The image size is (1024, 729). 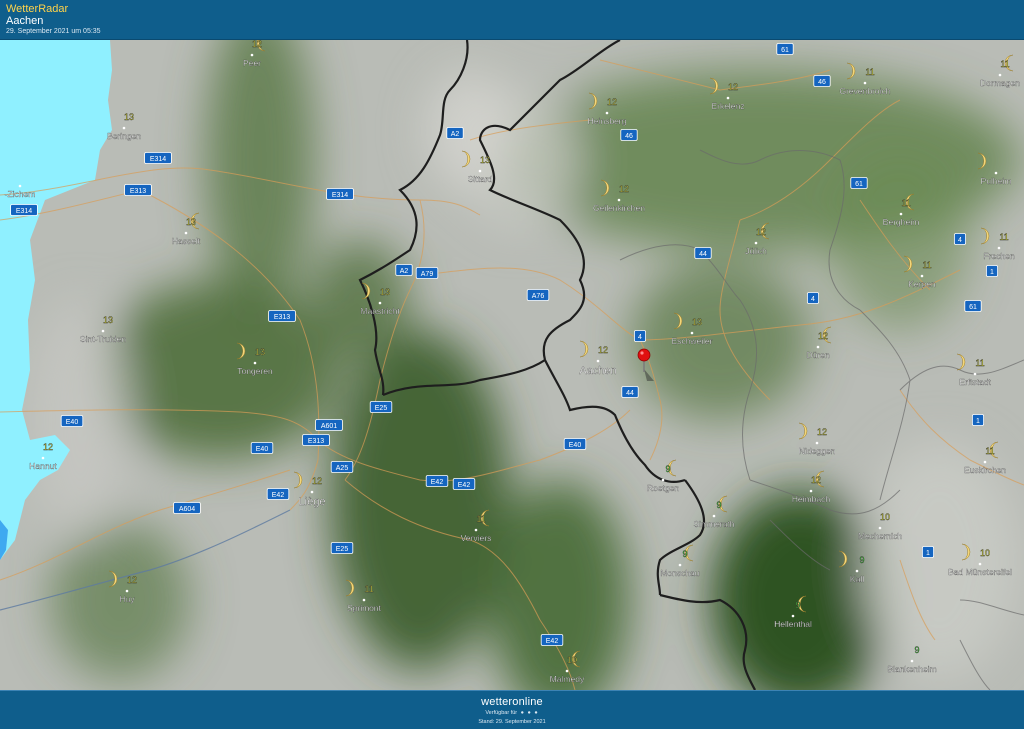 I want to click on city-name: Sint-Truiden, so click(x=103, y=339).